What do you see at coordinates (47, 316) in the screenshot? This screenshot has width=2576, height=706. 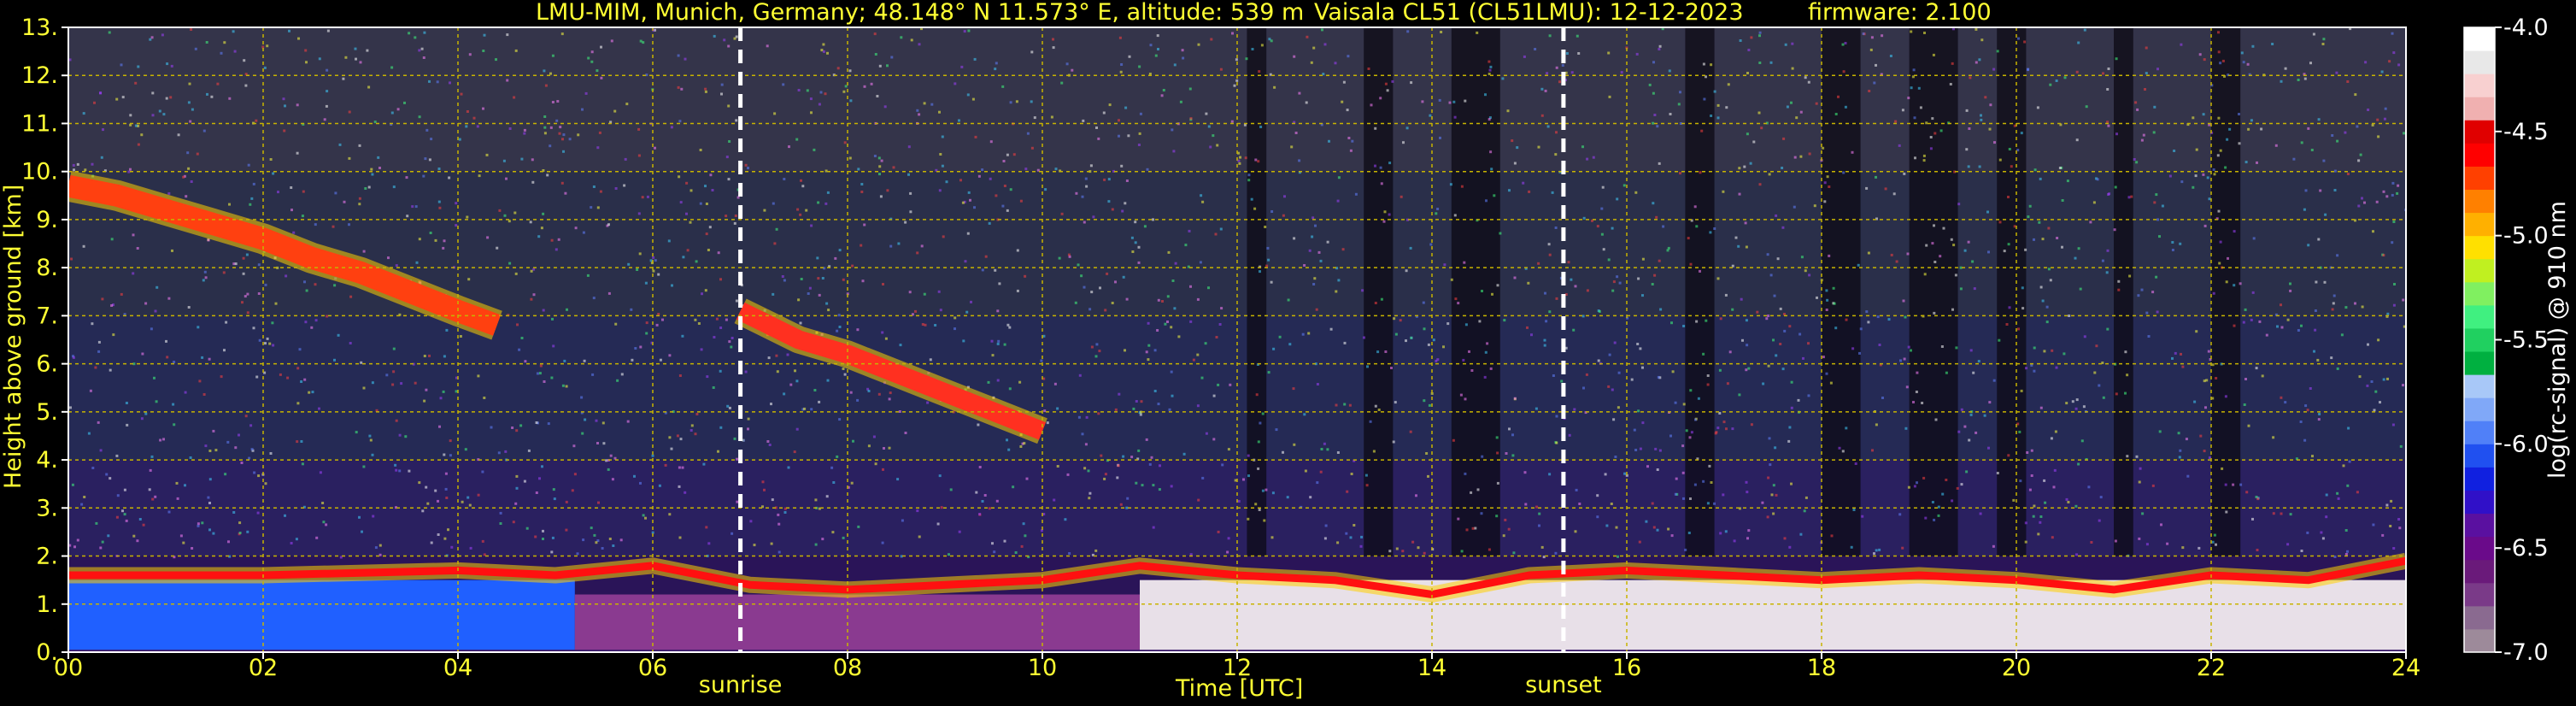 I see `y-tick-label: 7.` at bounding box center [47, 316].